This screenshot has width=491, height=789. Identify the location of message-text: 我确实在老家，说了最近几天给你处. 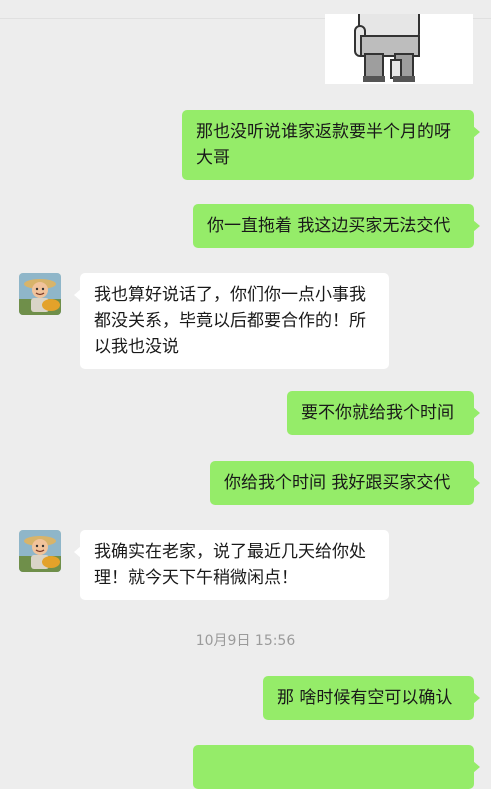
(230, 552).